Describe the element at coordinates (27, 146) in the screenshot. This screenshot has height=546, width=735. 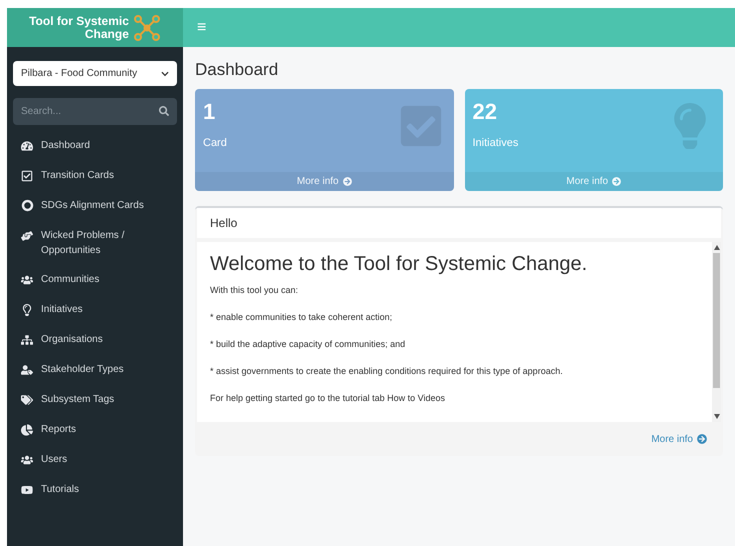
I see `dashboard-icon` at that location.